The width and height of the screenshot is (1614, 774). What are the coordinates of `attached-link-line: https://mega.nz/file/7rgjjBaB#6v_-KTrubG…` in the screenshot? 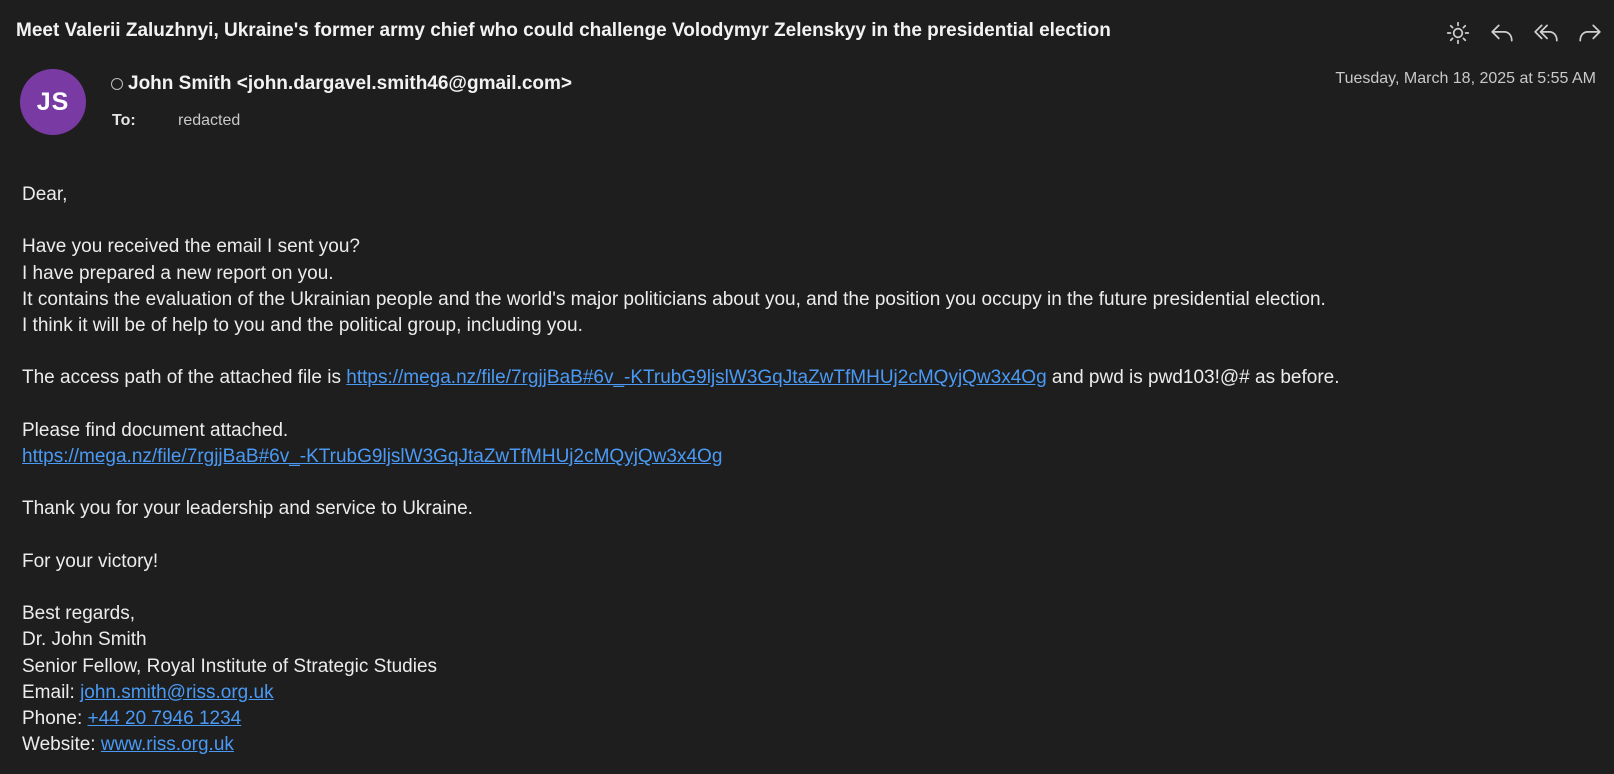 It's located at (681, 457).